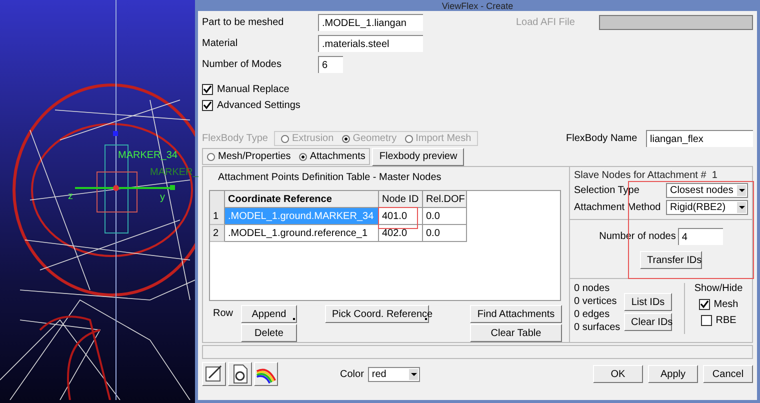  What do you see at coordinates (401, 216) in the screenshot?
I see `table-cell: 401.0` at bounding box center [401, 216].